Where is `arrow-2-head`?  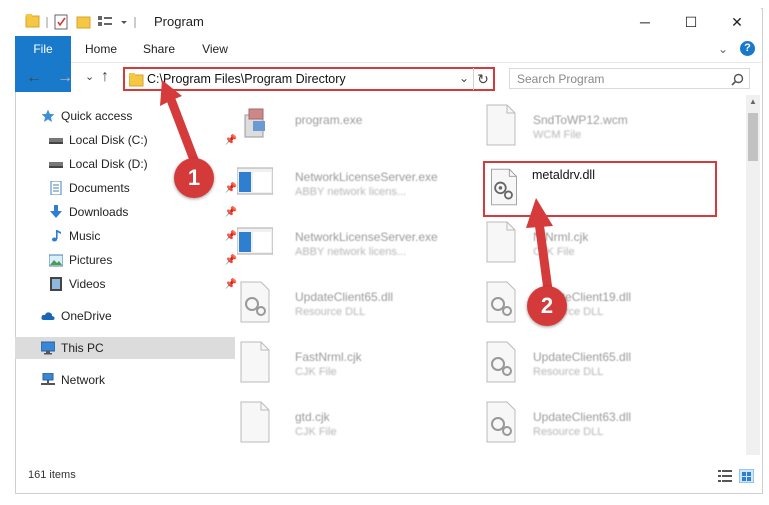
arrow-2-head is located at coordinates (539, 213).